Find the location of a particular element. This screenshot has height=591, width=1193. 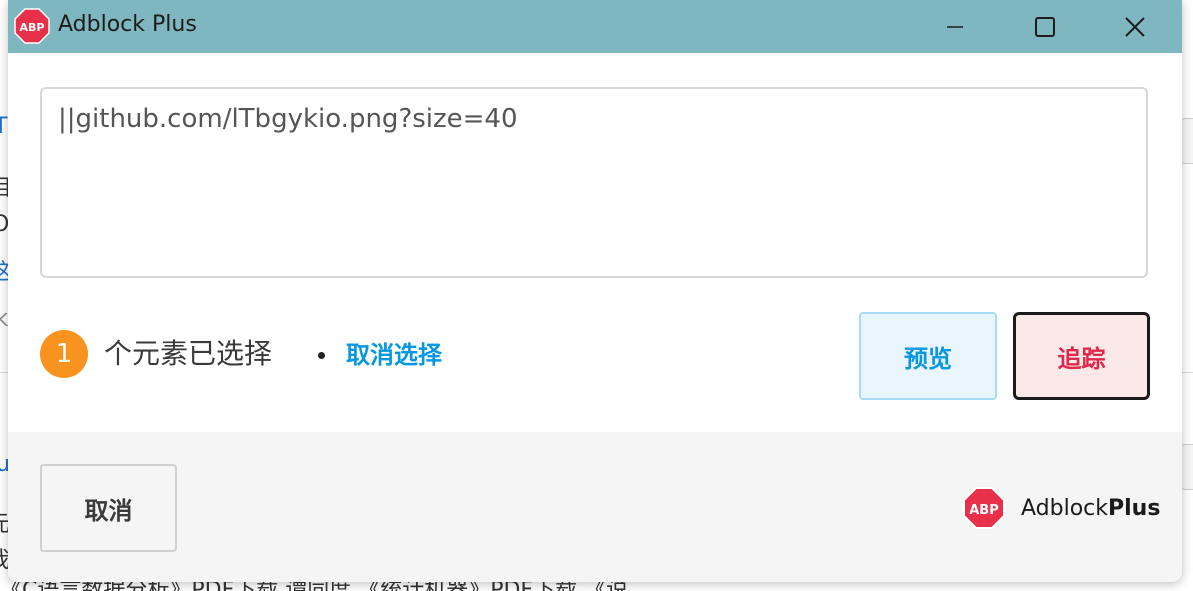

selected-elements-label: 个元素已选择 is located at coordinates (188, 353).